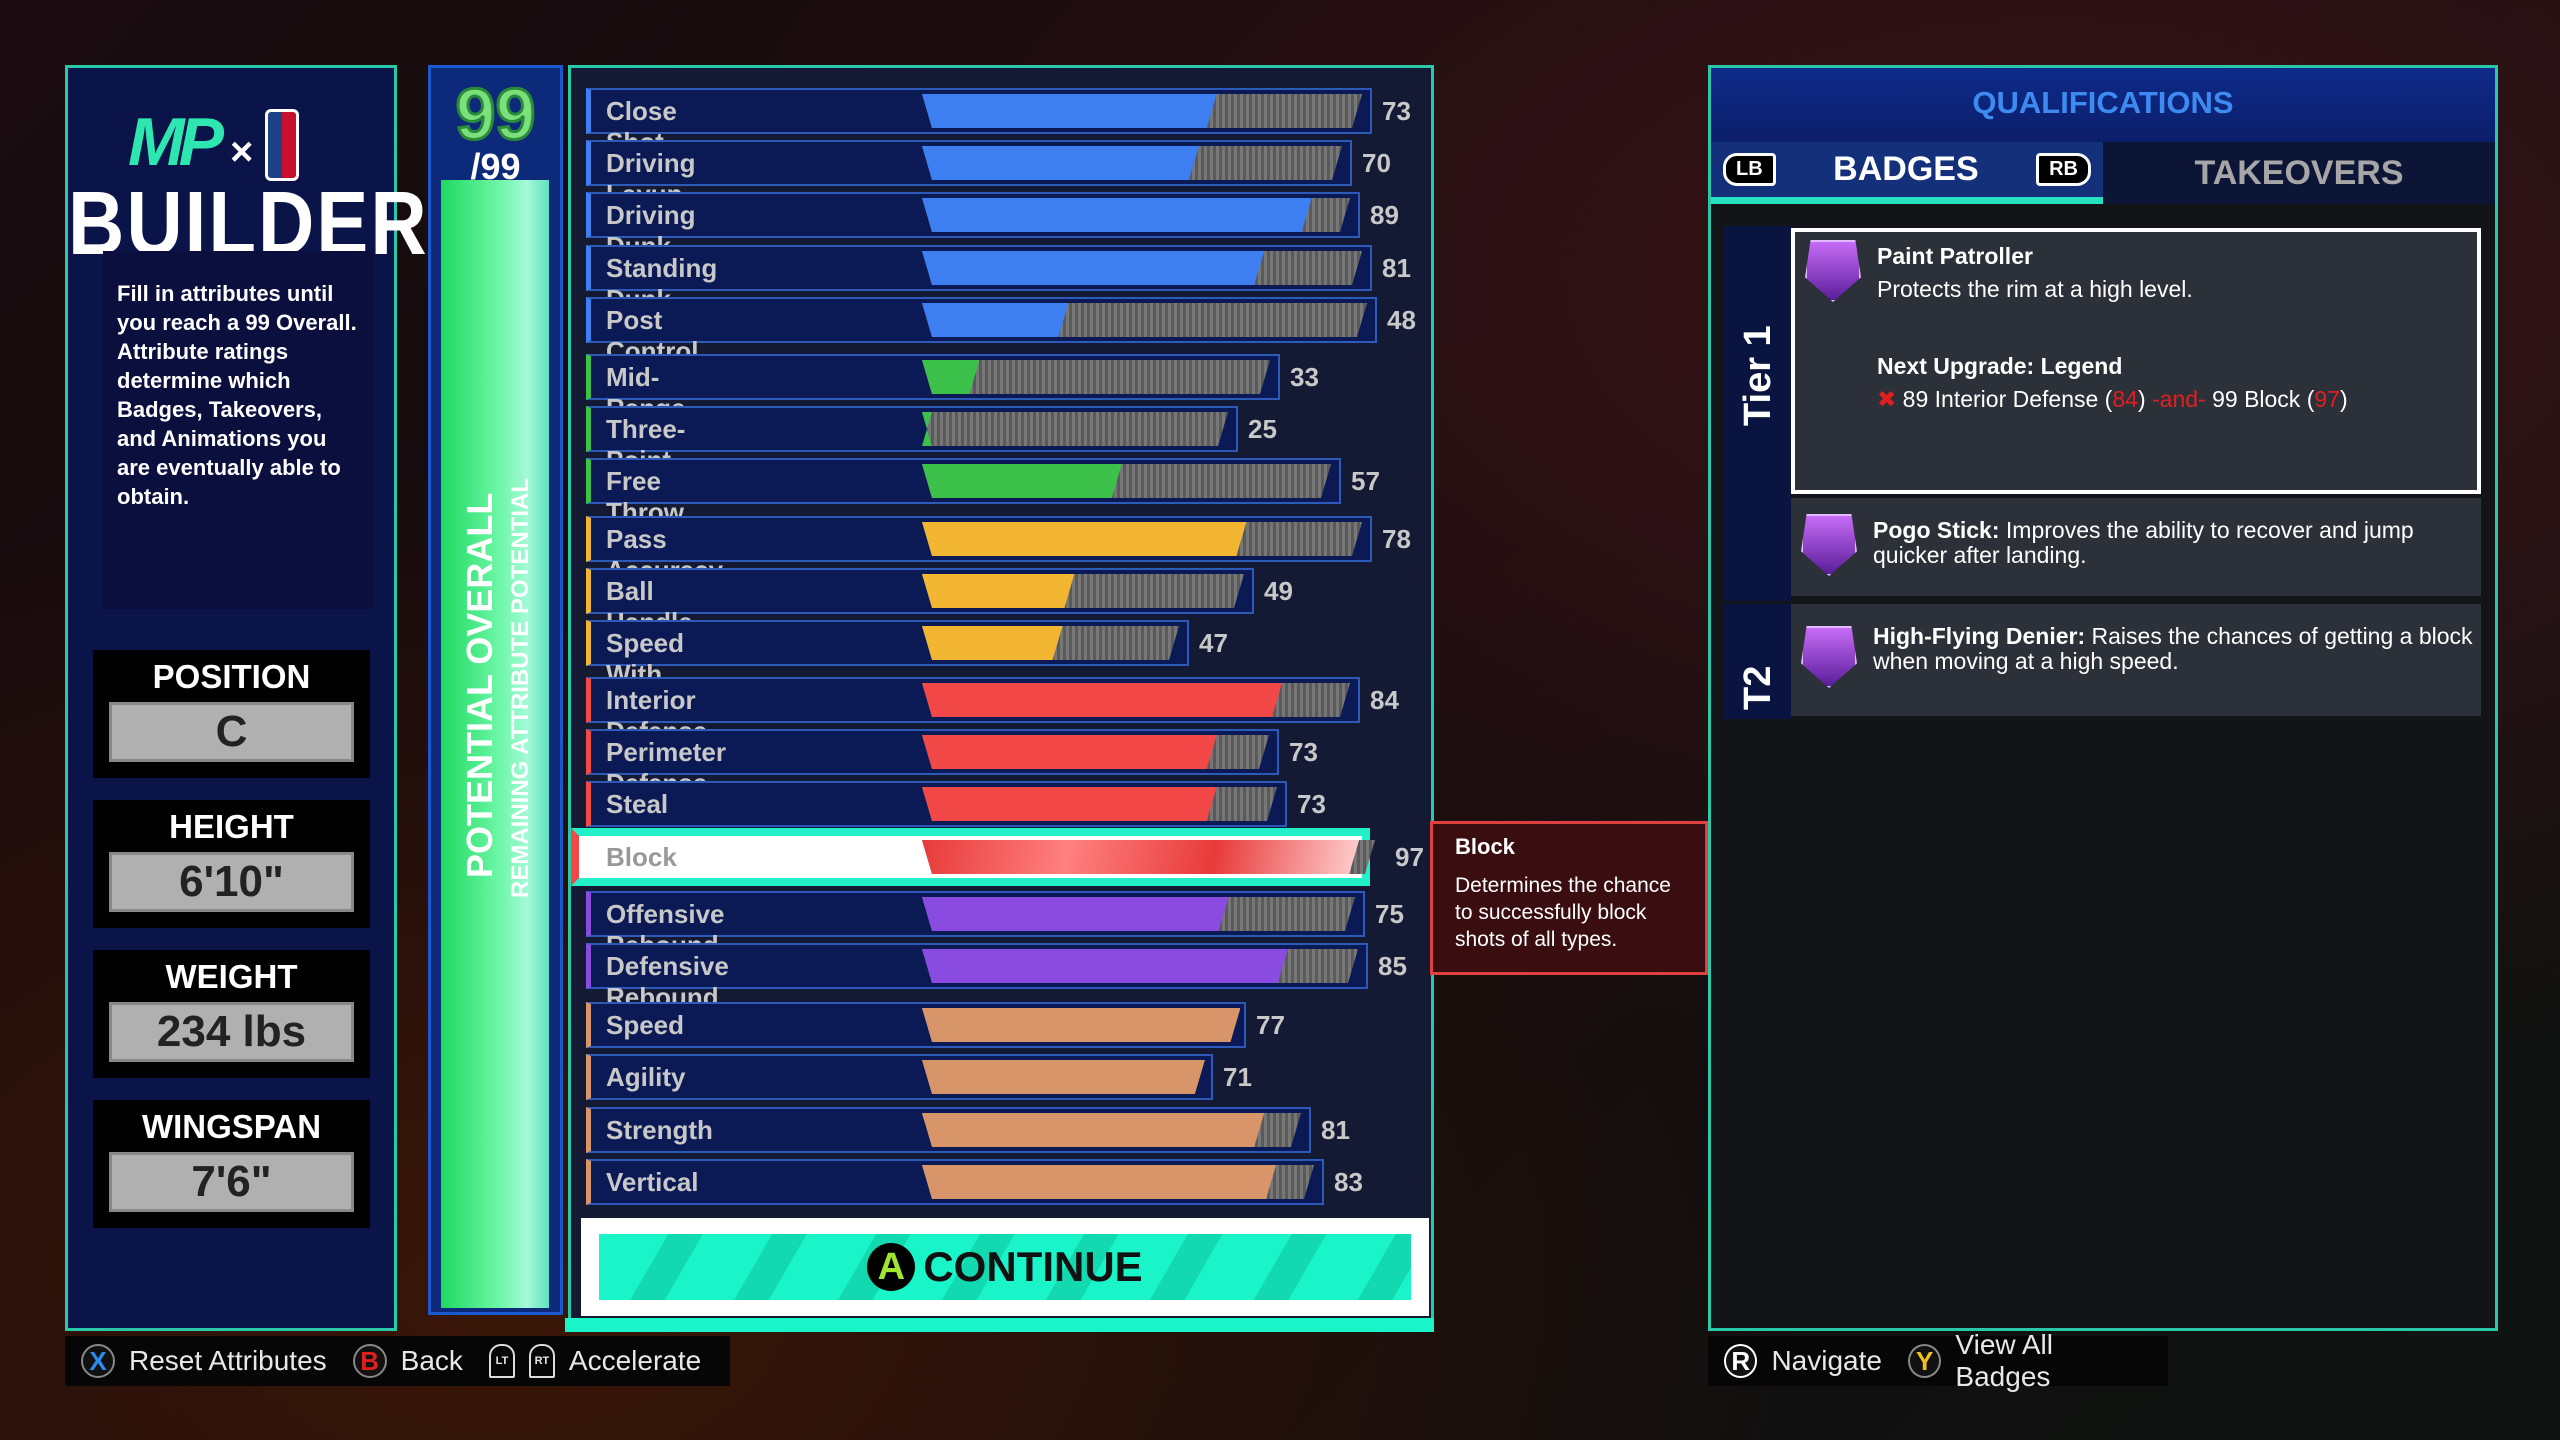 The width and height of the screenshot is (2560, 1440). I want to click on attribute-name: Steal, so click(637, 804).